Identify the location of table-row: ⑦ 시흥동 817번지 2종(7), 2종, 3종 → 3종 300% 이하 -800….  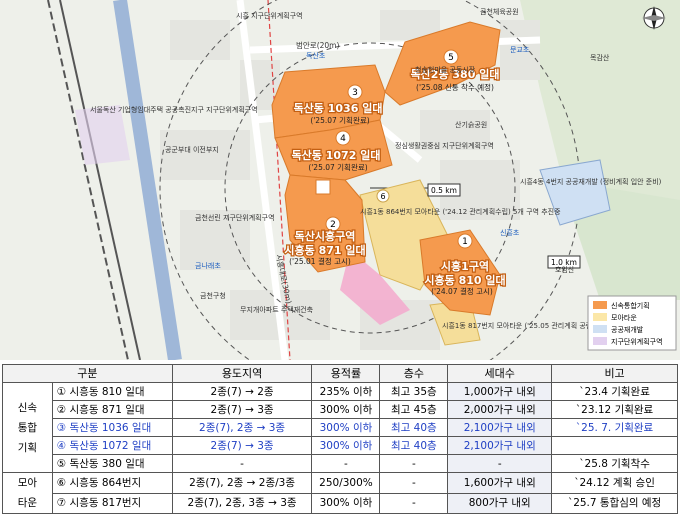
(340, 503).